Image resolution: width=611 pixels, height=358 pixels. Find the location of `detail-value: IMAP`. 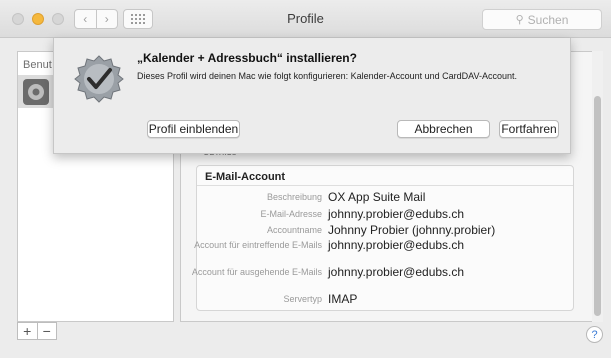

detail-value: IMAP is located at coordinates (343, 299).